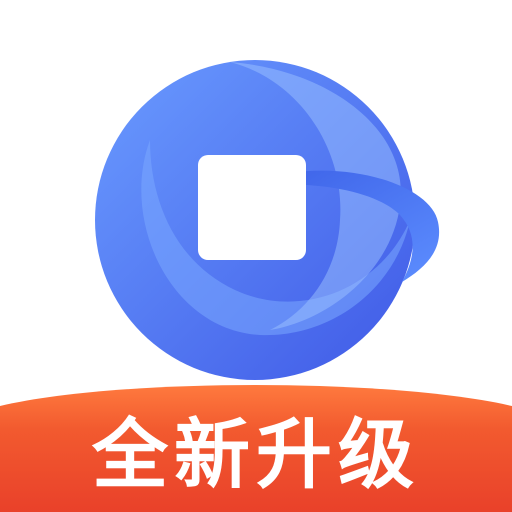  What do you see at coordinates (252, 207) in the screenshot?
I see `center-square` at bounding box center [252, 207].